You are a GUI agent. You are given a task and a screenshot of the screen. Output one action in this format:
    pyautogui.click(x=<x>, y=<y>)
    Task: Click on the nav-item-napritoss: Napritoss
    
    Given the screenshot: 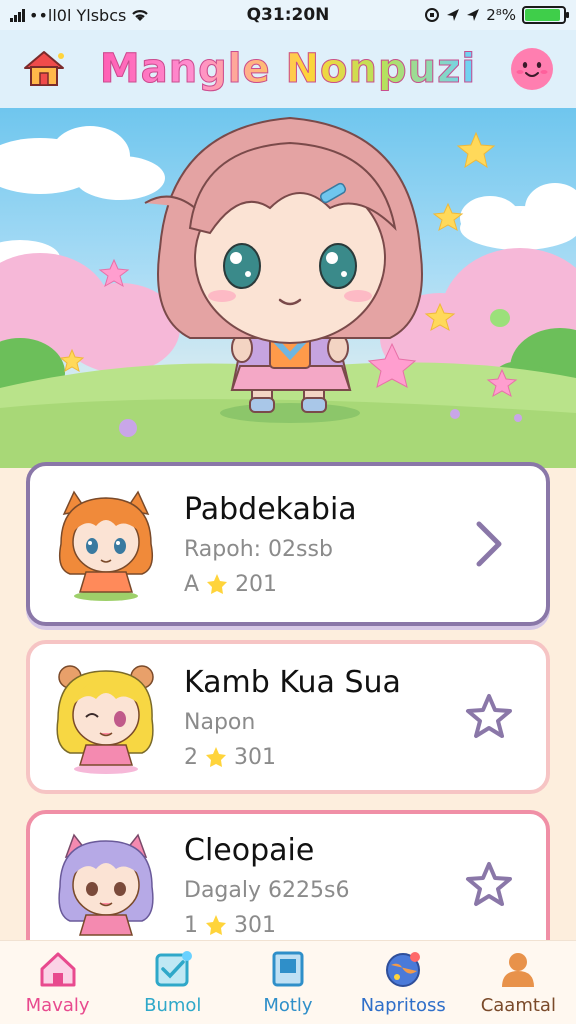 What is the action you would take?
    pyautogui.click(x=403, y=982)
    